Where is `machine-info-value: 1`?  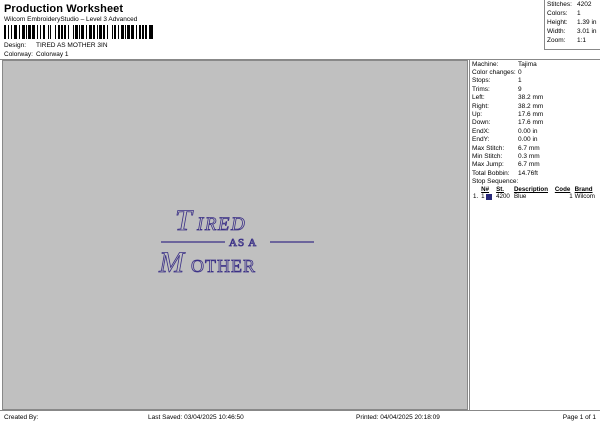 machine-info-value: 1 is located at coordinates (520, 81).